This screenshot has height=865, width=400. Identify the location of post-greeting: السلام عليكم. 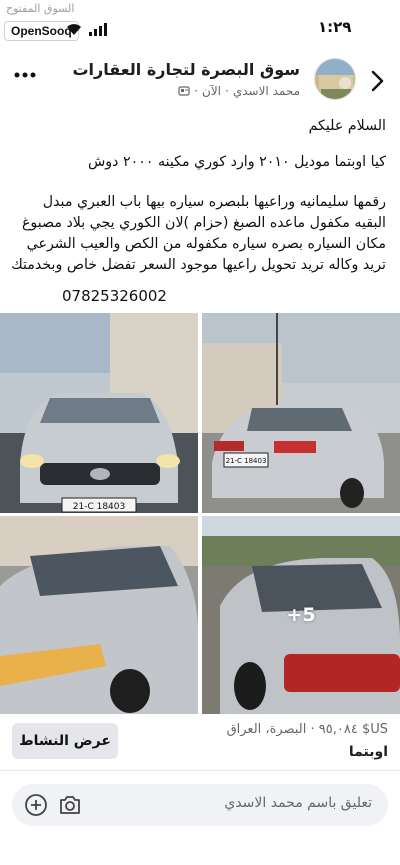
(347, 126).